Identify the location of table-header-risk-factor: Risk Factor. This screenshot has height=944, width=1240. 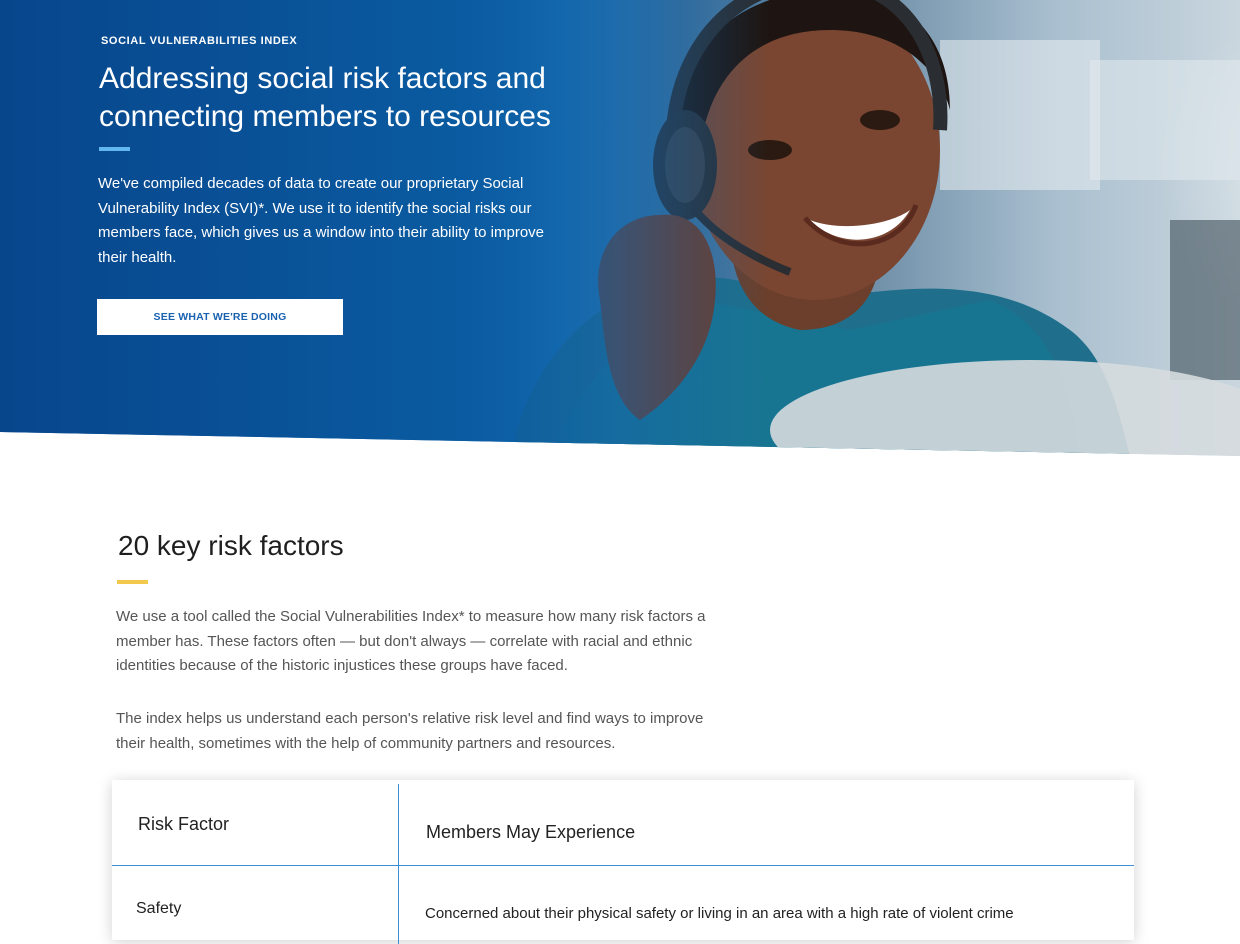
(184, 824).